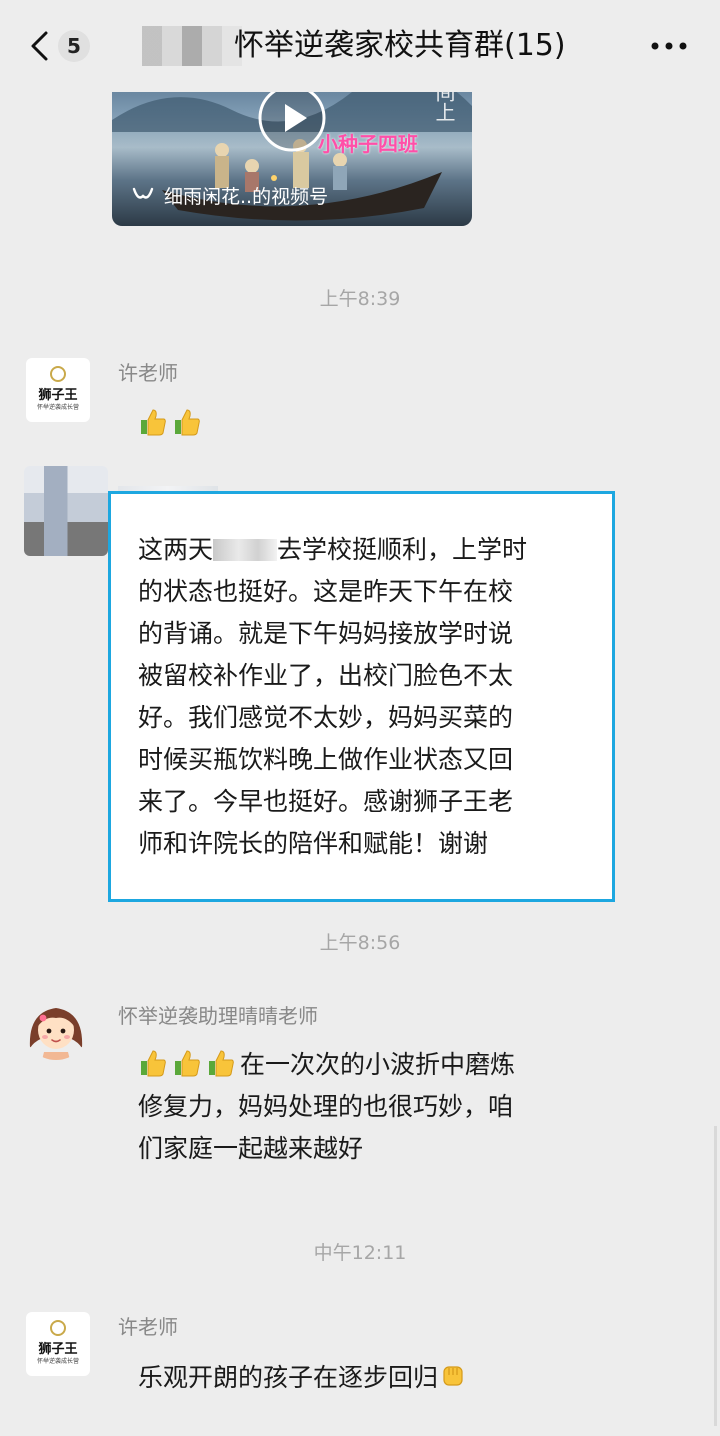  What do you see at coordinates (360, 1253) in the screenshot?
I see `message-timestamp: 中午12:11` at bounding box center [360, 1253].